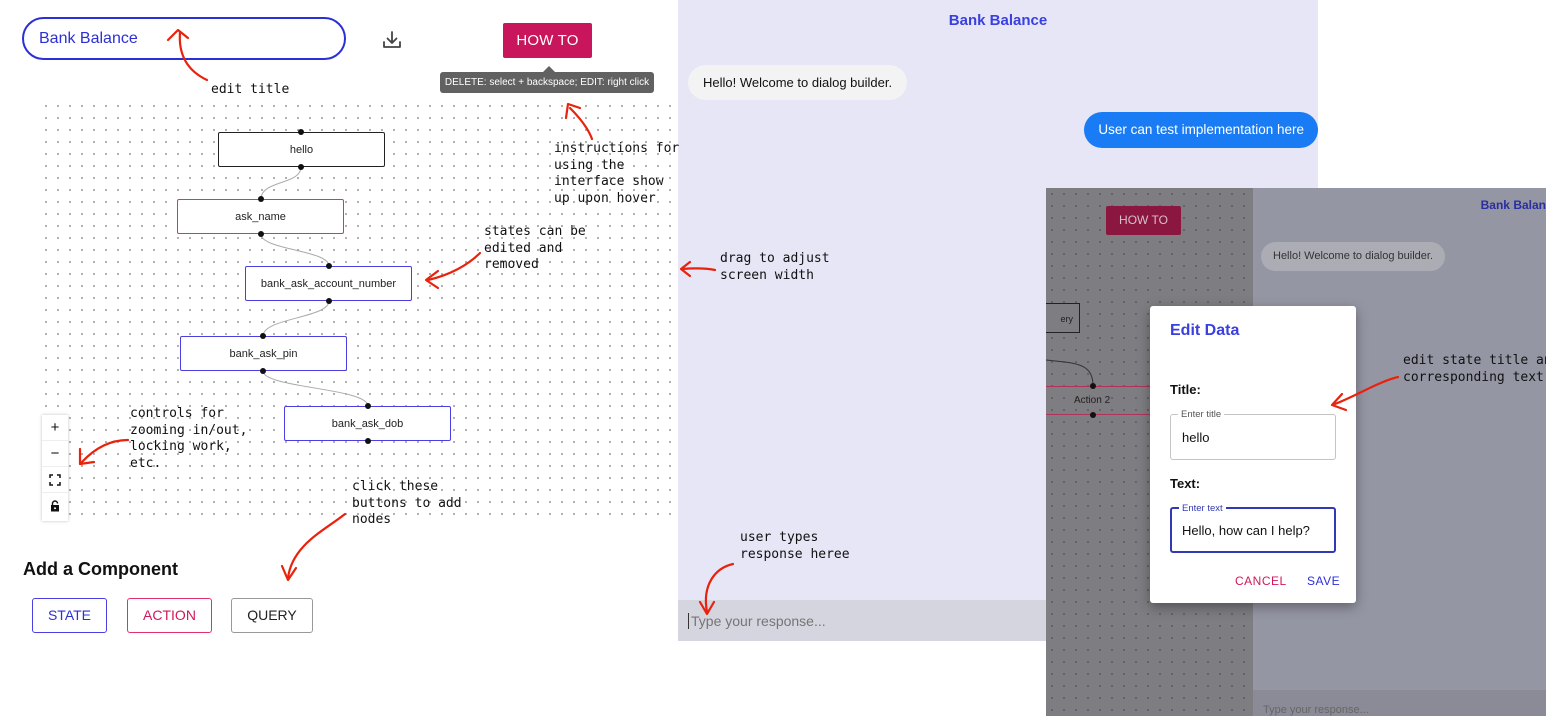 The image size is (1546, 716). What do you see at coordinates (250, 89) in the screenshot?
I see `annotation-edit-title: edit title` at bounding box center [250, 89].